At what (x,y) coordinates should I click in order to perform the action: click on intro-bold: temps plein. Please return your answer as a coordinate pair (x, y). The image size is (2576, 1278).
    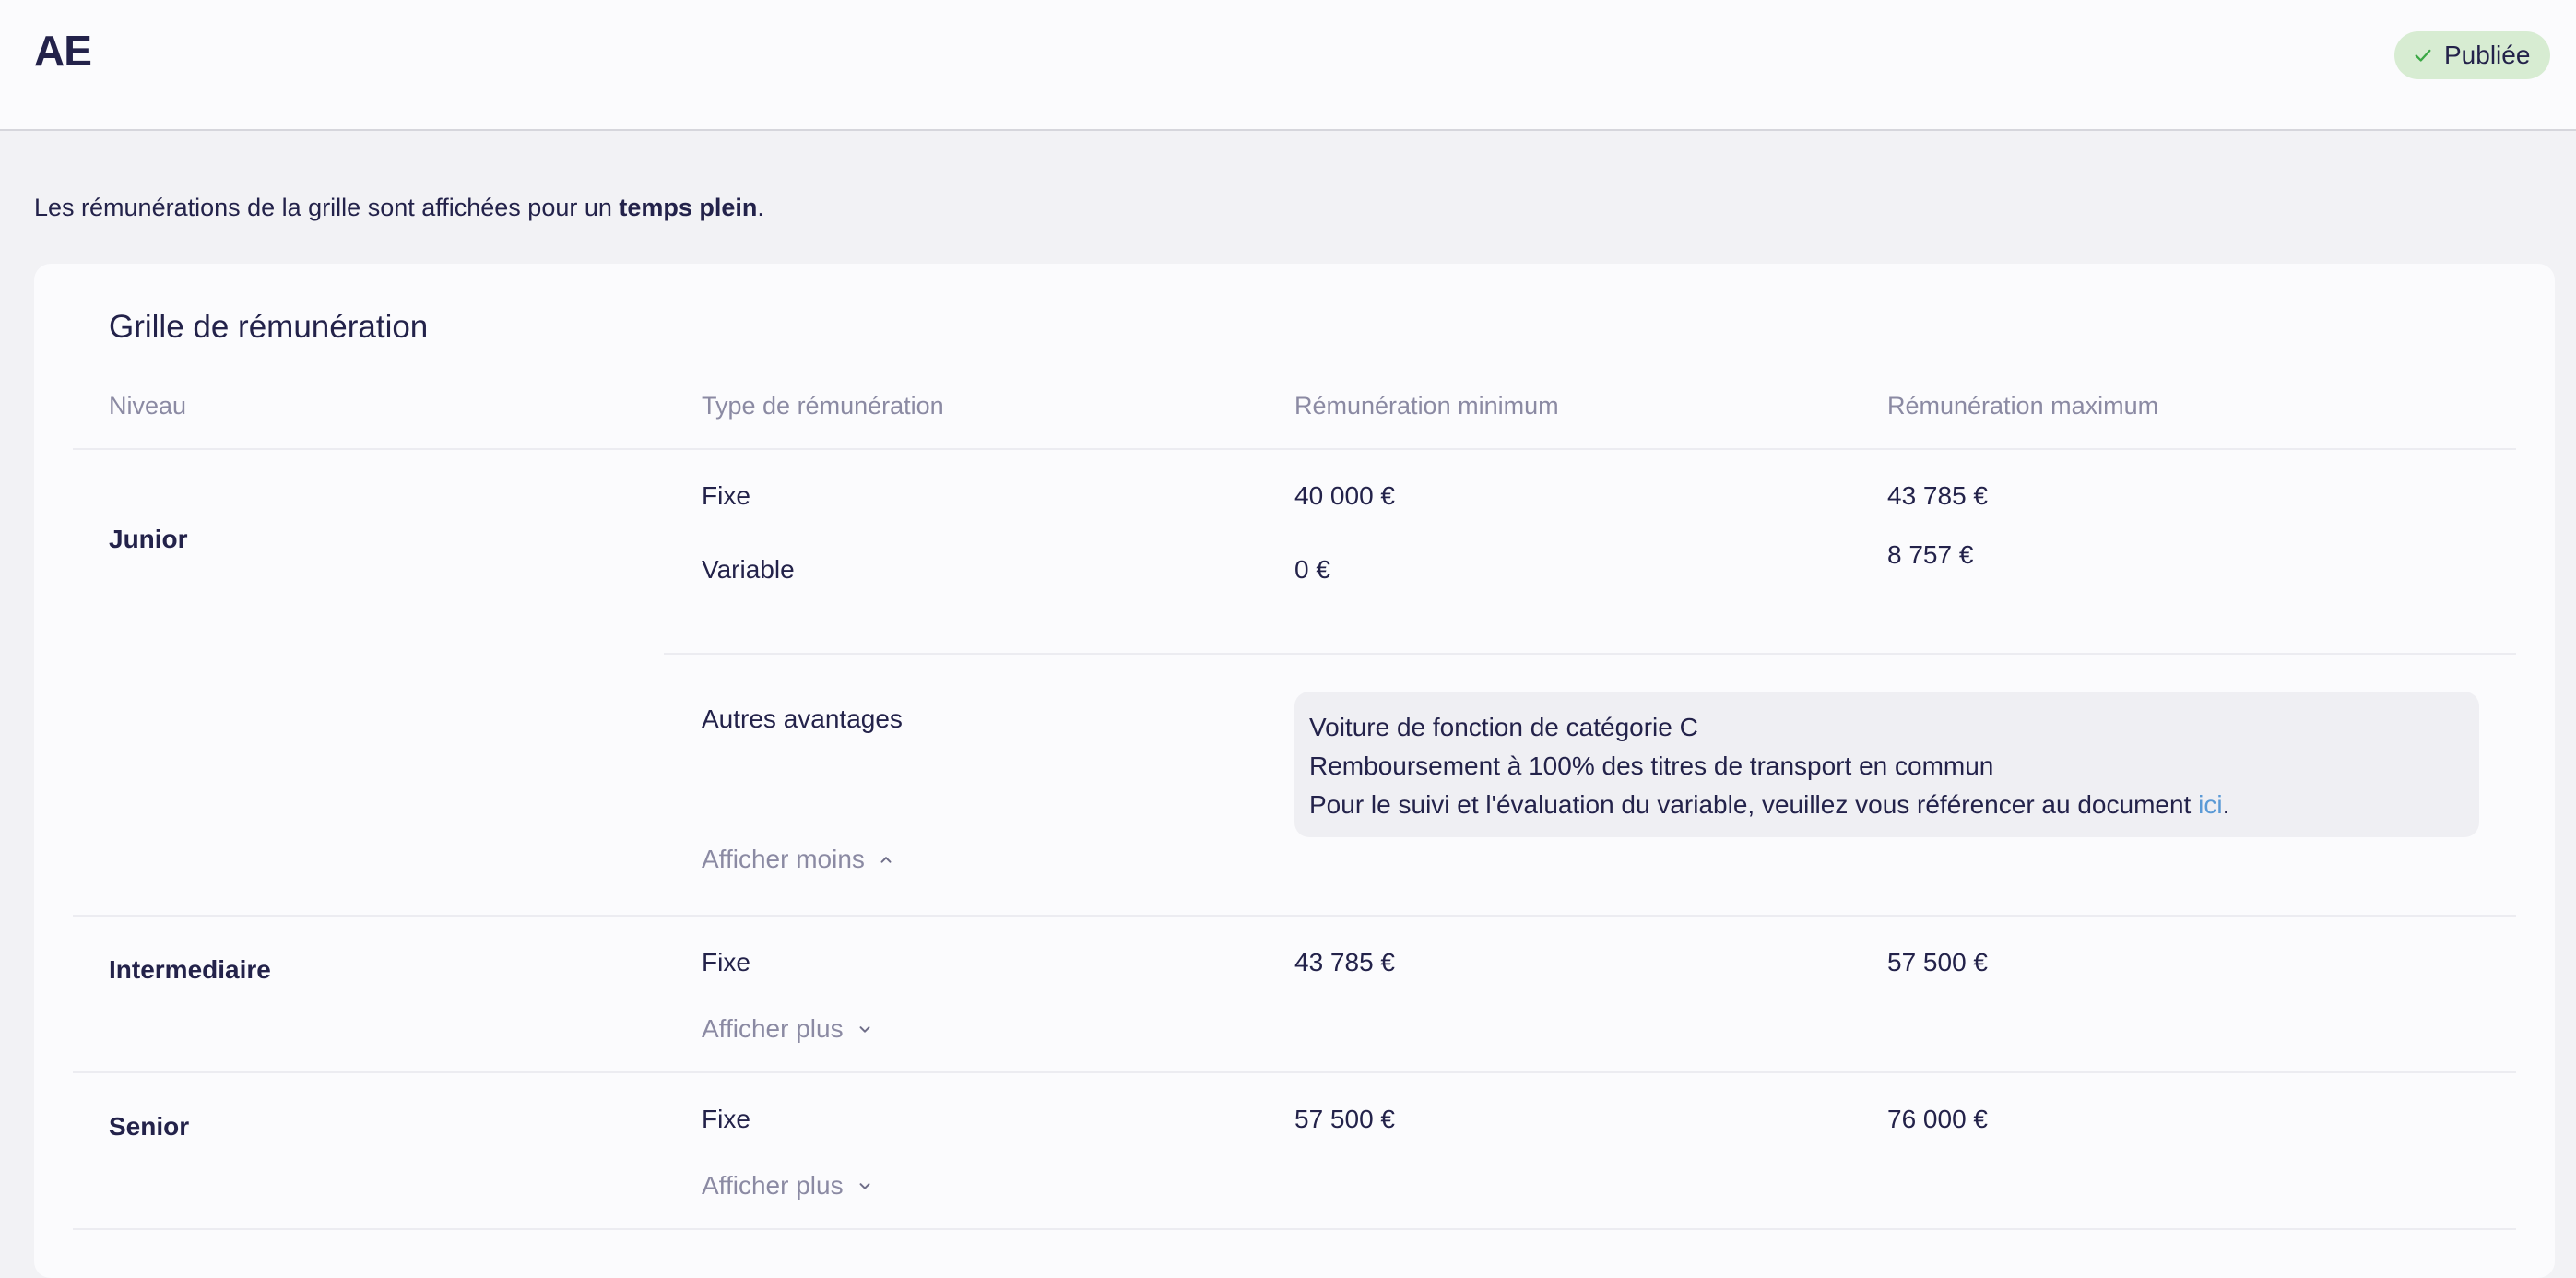
    Looking at the image, I should click on (688, 208).